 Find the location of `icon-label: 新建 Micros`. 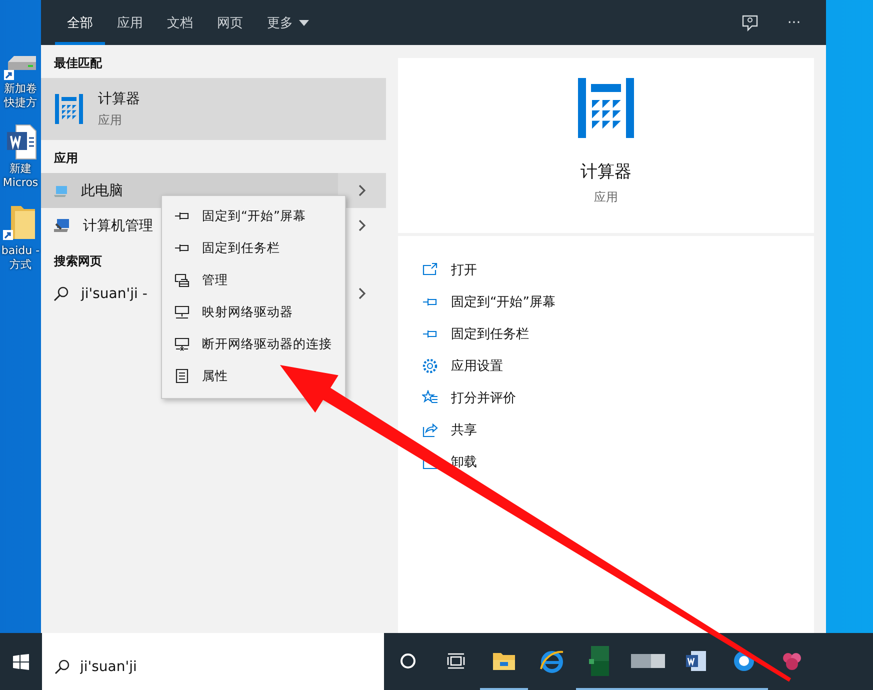

icon-label: 新建 Micros is located at coordinates (20, 176).